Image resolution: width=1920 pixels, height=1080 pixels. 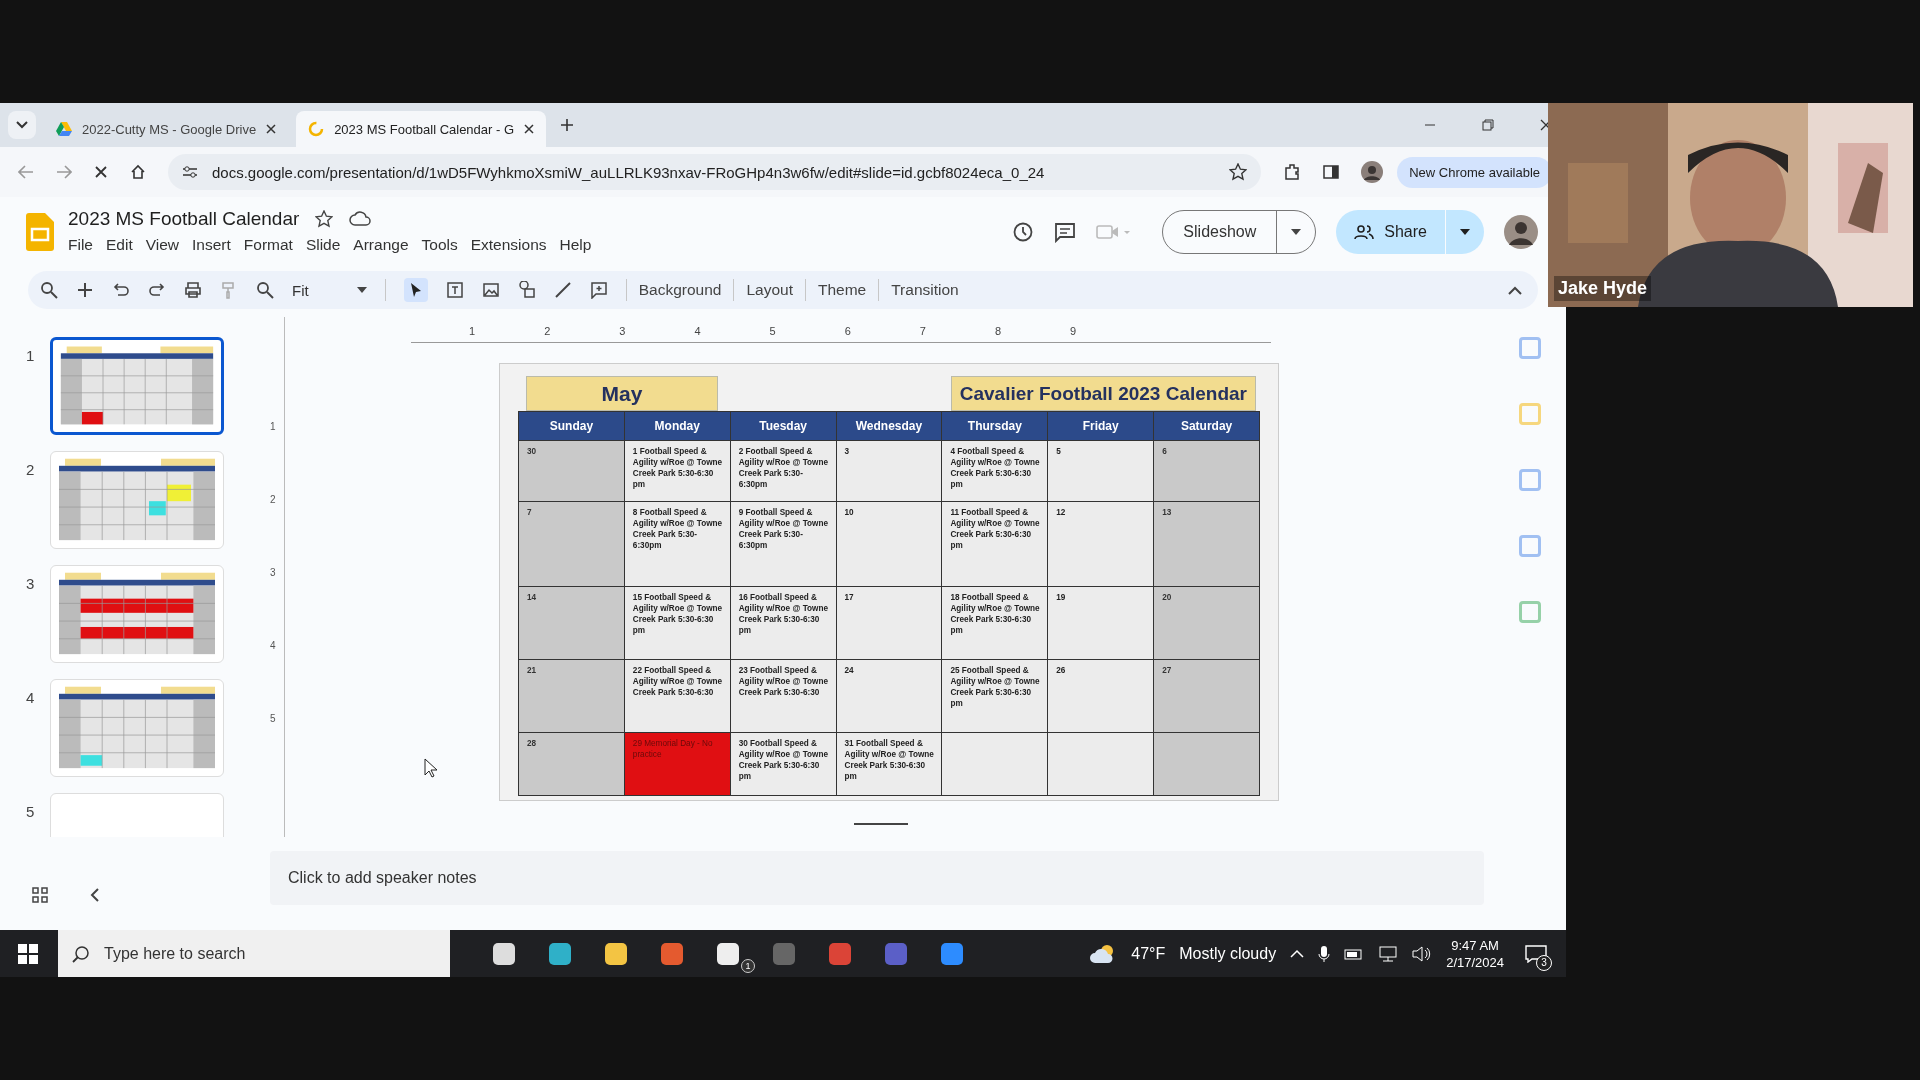 I want to click on clock-date: 2/17/2024, so click(x=1475, y=962).